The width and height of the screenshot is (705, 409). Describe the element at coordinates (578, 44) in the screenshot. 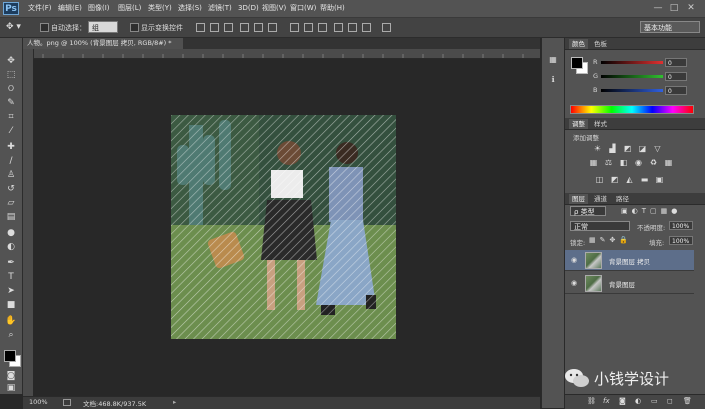

I see `tab-color: 颜色` at that location.